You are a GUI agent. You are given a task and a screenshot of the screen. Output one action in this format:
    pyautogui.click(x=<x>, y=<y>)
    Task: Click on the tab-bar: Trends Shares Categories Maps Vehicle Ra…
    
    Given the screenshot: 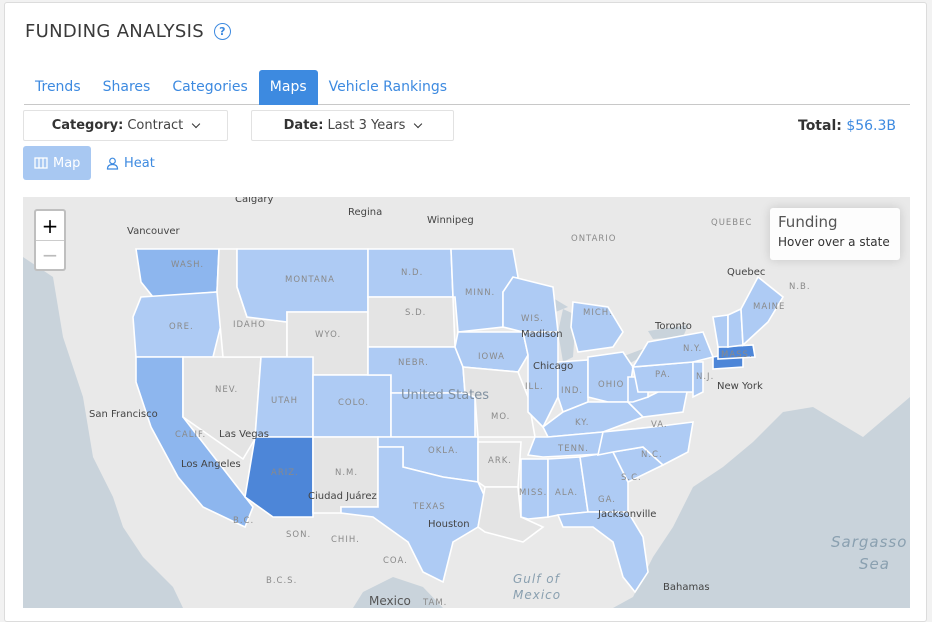 What is the action you would take?
    pyautogui.click(x=467, y=87)
    